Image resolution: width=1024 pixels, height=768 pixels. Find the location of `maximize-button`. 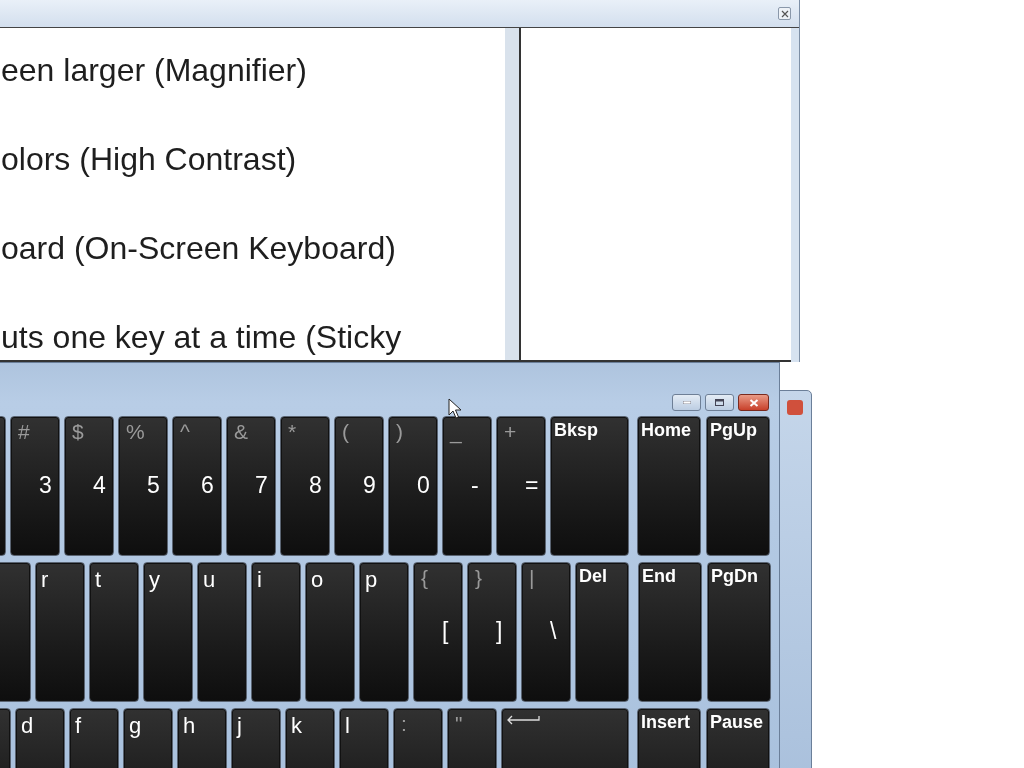

maximize-button is located at coordinates (719, 402).